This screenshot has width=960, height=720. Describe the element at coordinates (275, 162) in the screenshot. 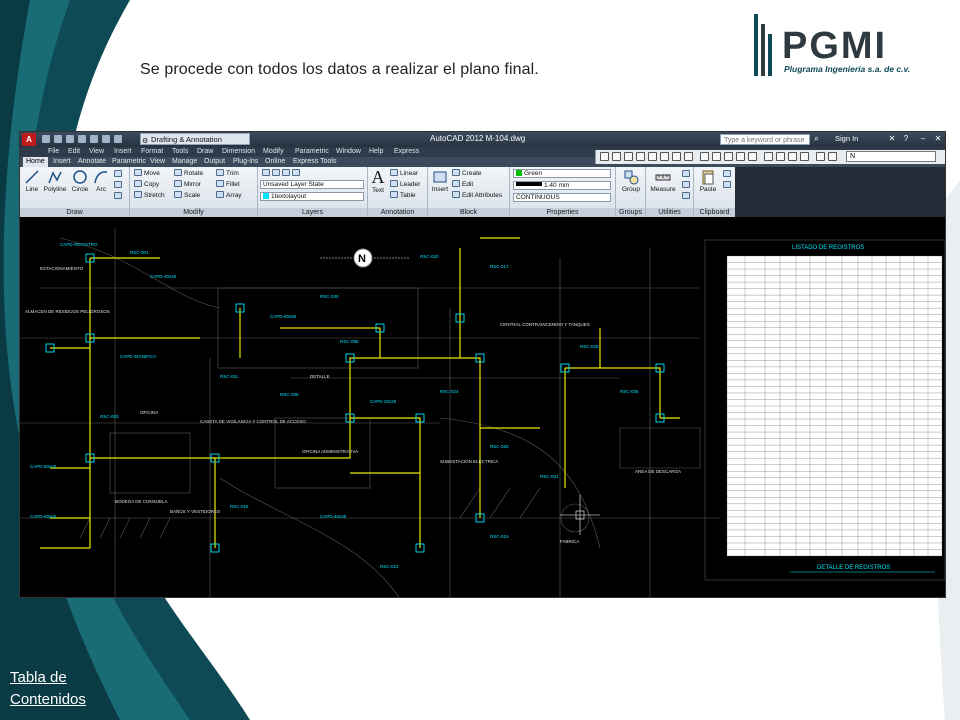

I see `tab-online: Online` at that location.